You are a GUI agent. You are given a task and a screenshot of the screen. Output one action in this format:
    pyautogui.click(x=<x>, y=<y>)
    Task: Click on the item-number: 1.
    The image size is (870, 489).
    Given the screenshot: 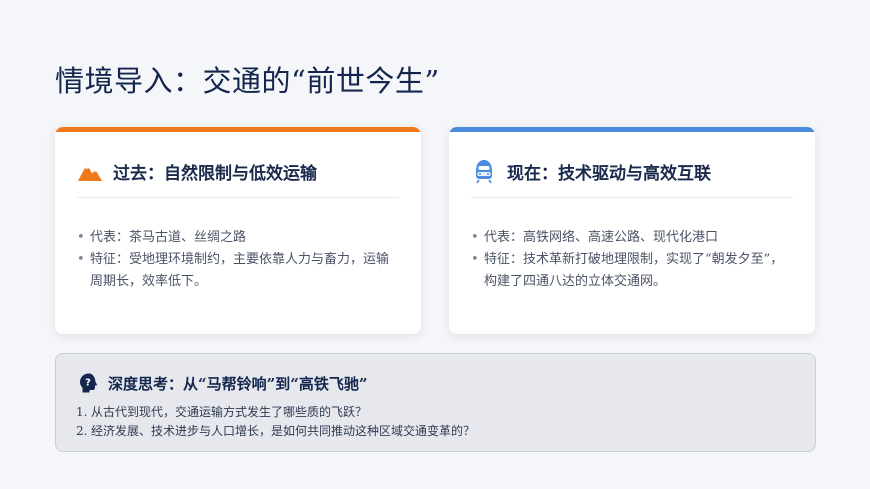 What is the action you would take?
    pyautogui.click(x=82, y=412)
    